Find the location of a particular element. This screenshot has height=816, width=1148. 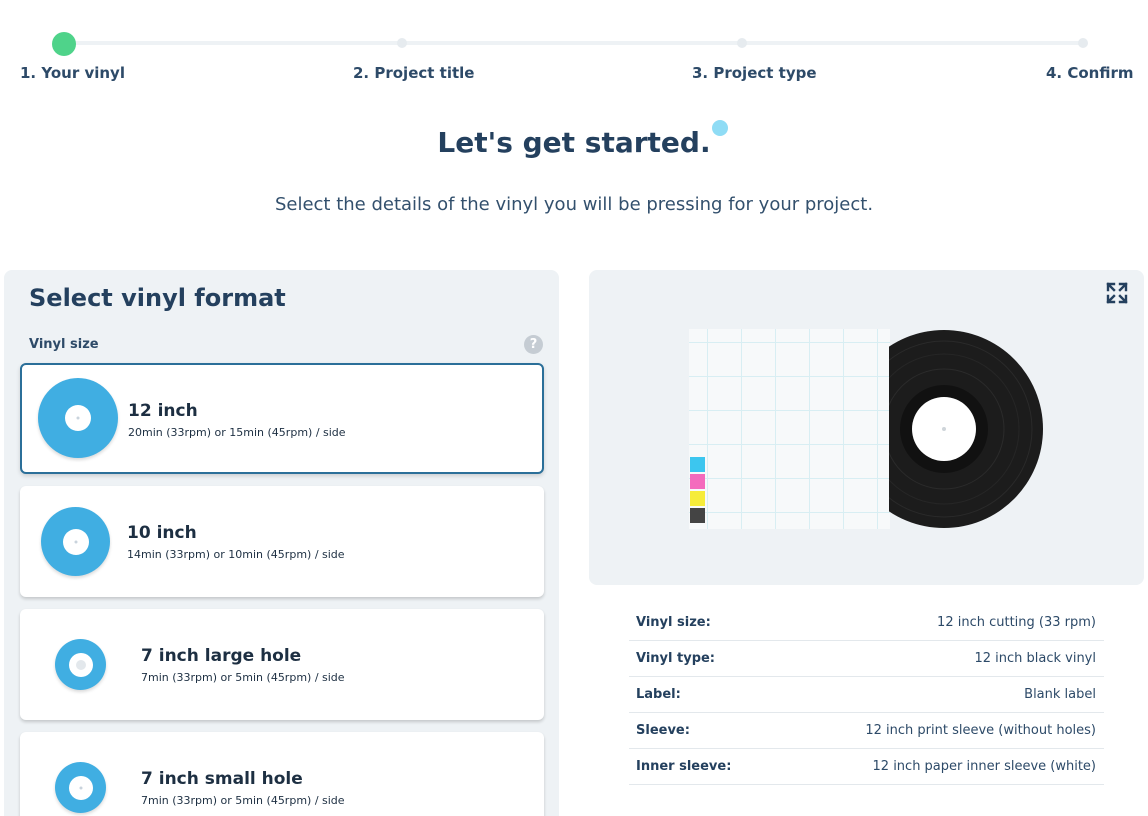

step-2-dot is located at coordinates (402, 43).